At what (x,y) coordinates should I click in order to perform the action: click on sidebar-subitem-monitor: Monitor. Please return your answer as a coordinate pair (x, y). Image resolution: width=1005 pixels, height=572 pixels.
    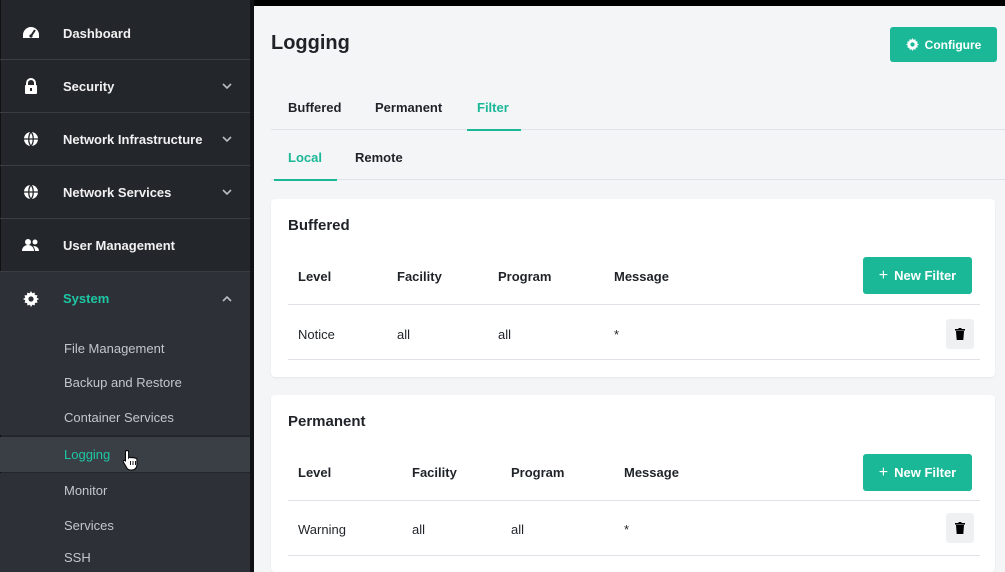
    Looking at the image, I should click on (125, 490).